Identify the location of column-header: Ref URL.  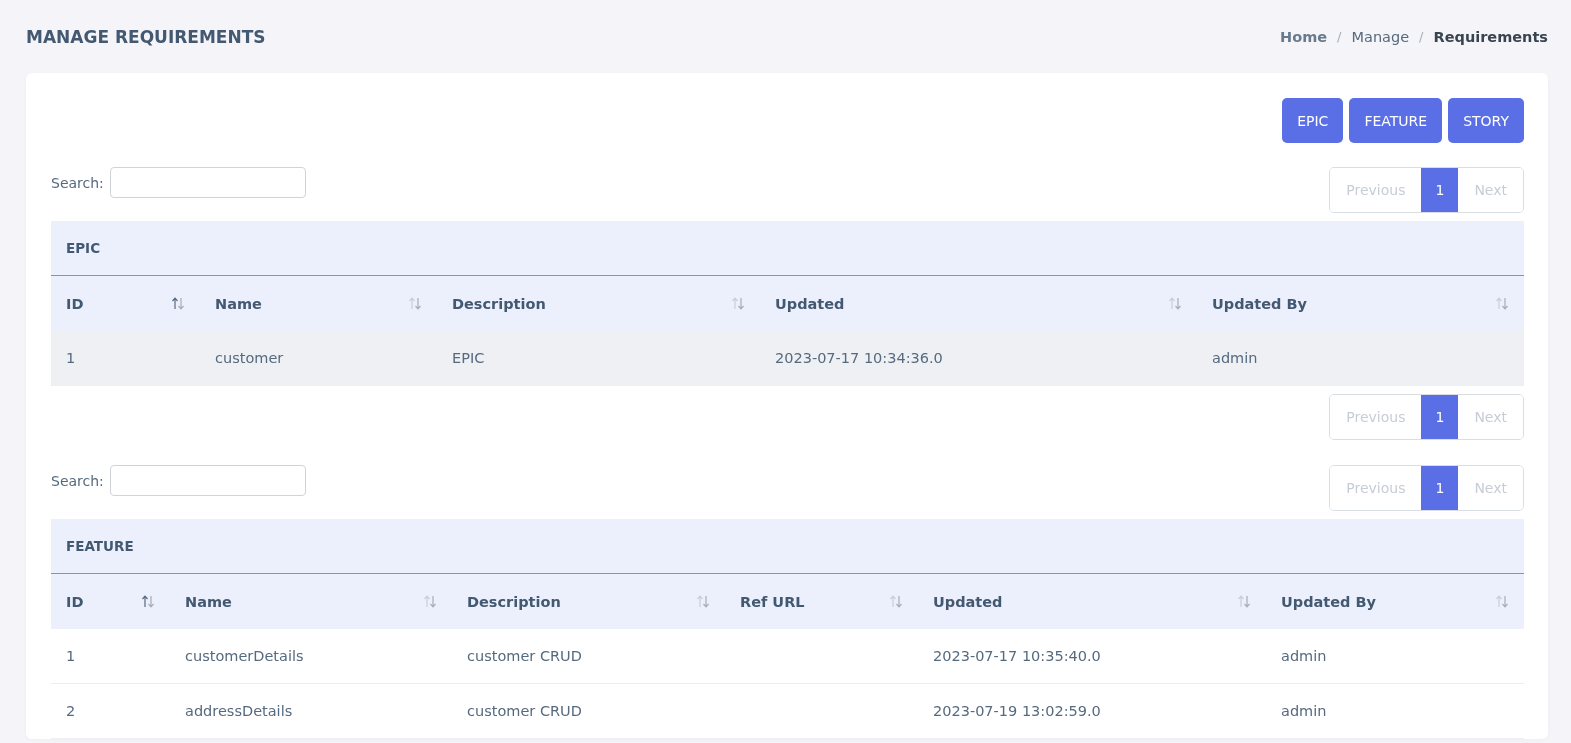
(821, 601).